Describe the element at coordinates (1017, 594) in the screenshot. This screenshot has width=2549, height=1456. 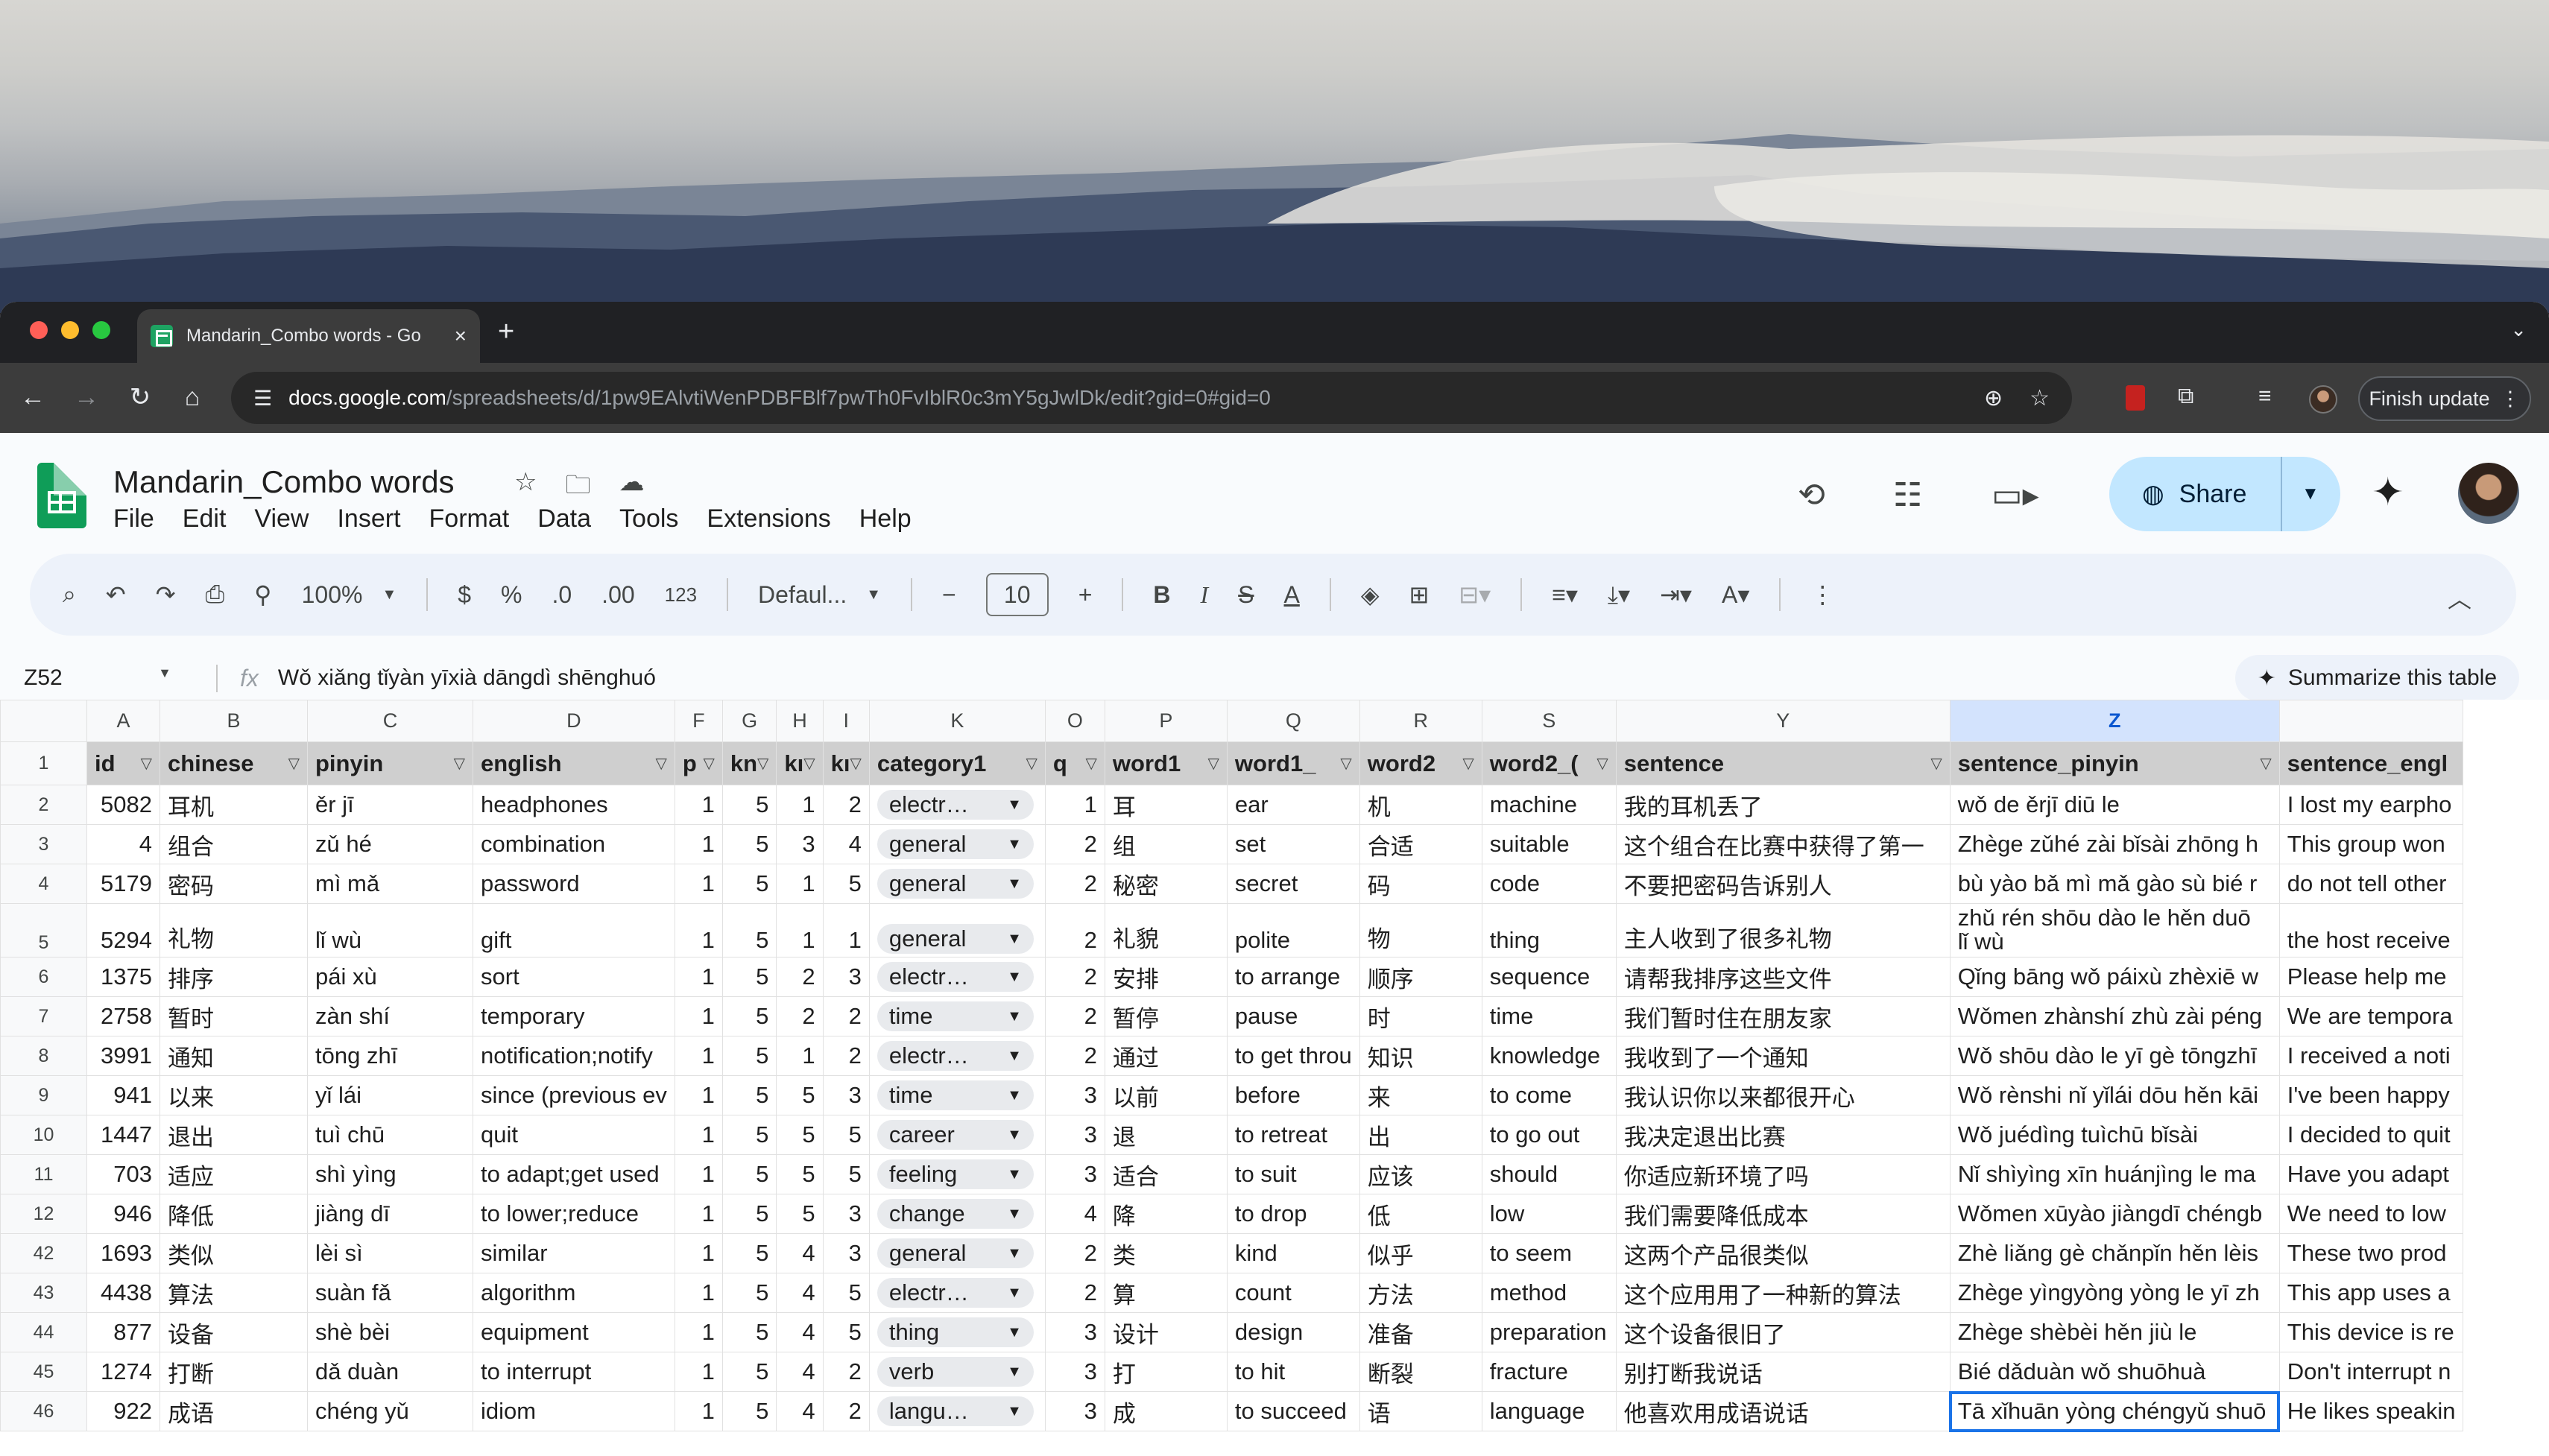
I see `font-size-input: 10` at that location.